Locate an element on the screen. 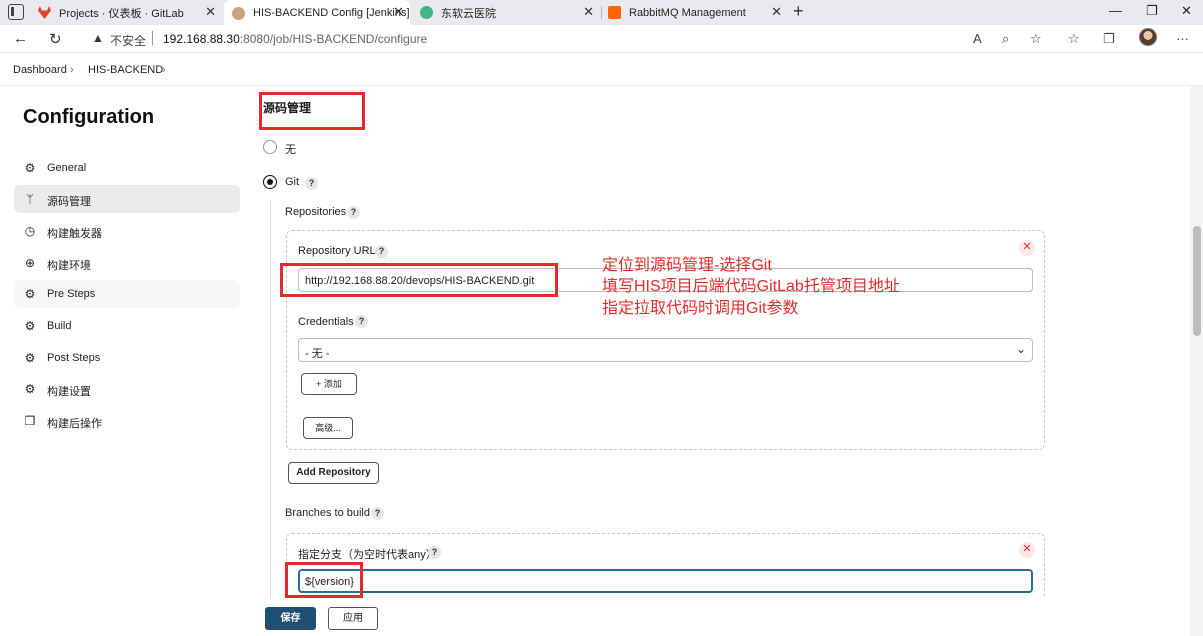  rabbitmq-favicon-icon is located at coordinates (614, 12).